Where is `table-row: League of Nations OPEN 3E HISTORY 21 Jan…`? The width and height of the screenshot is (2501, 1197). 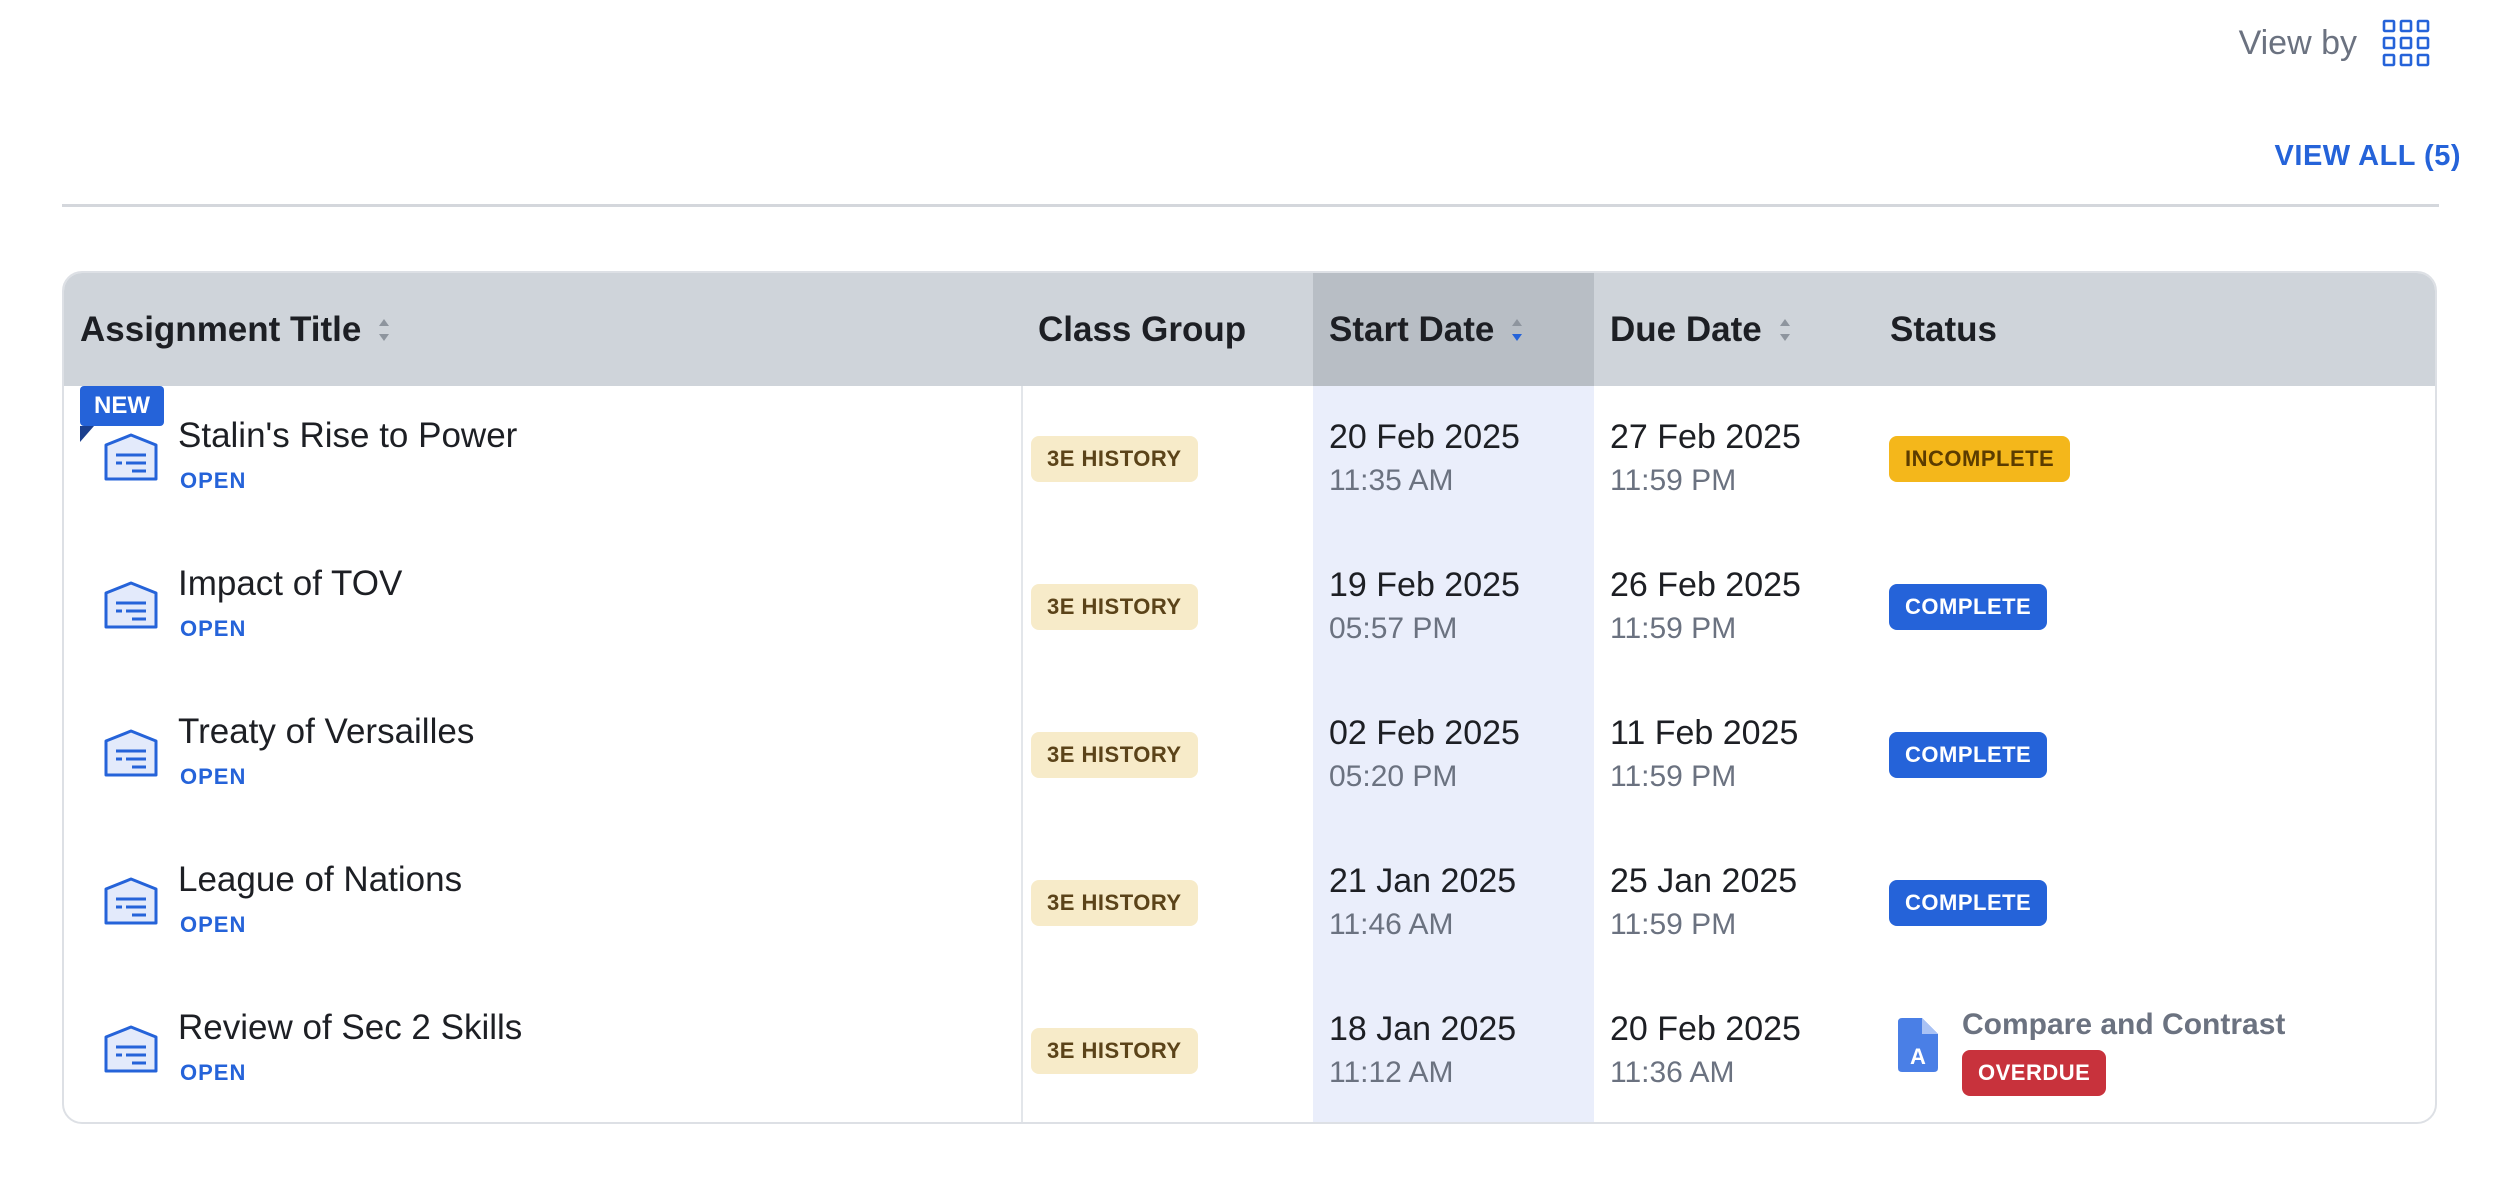
table-row: League of Nations OPEN 3E HISTORY 21 Jan… is located at coordinates (1249, 904).